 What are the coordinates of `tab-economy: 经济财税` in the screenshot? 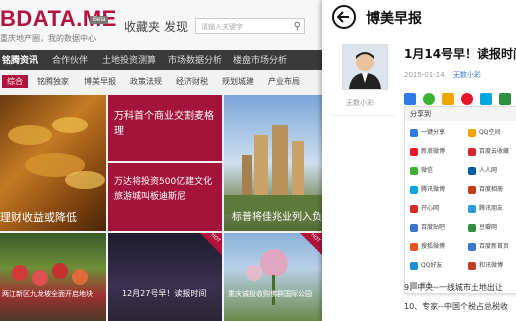 It's located at (192, 81).